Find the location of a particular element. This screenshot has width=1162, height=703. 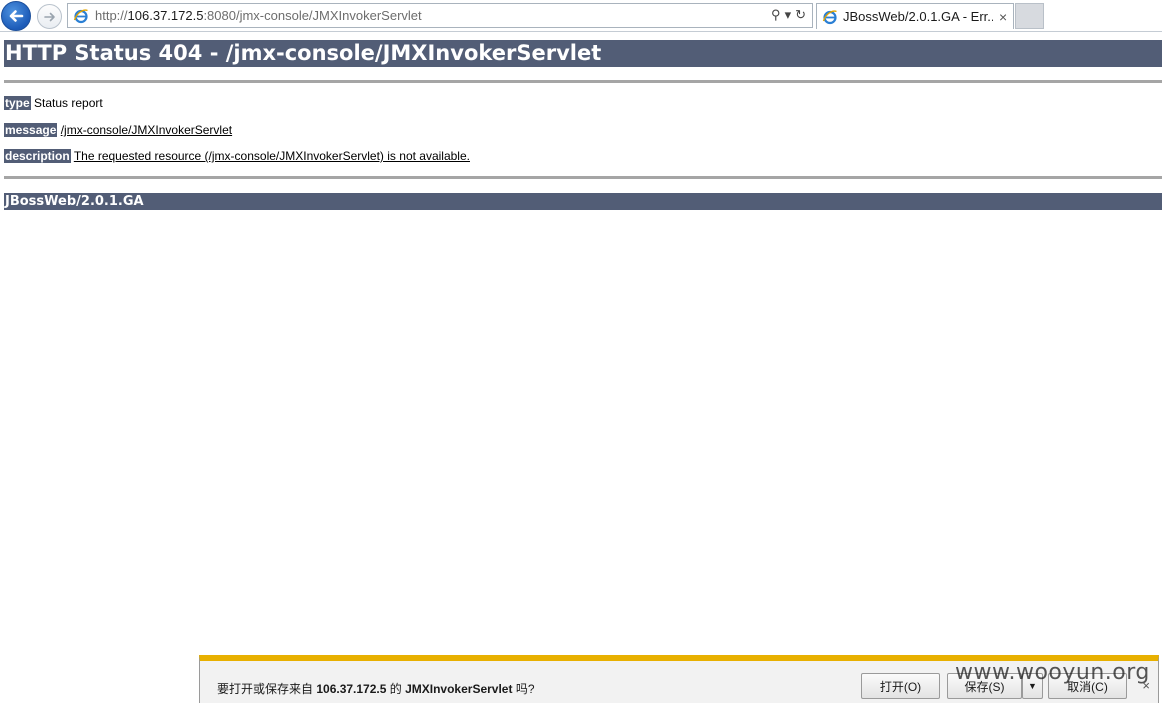

search-icon: ⚲ is located at coordinates (776, 15).